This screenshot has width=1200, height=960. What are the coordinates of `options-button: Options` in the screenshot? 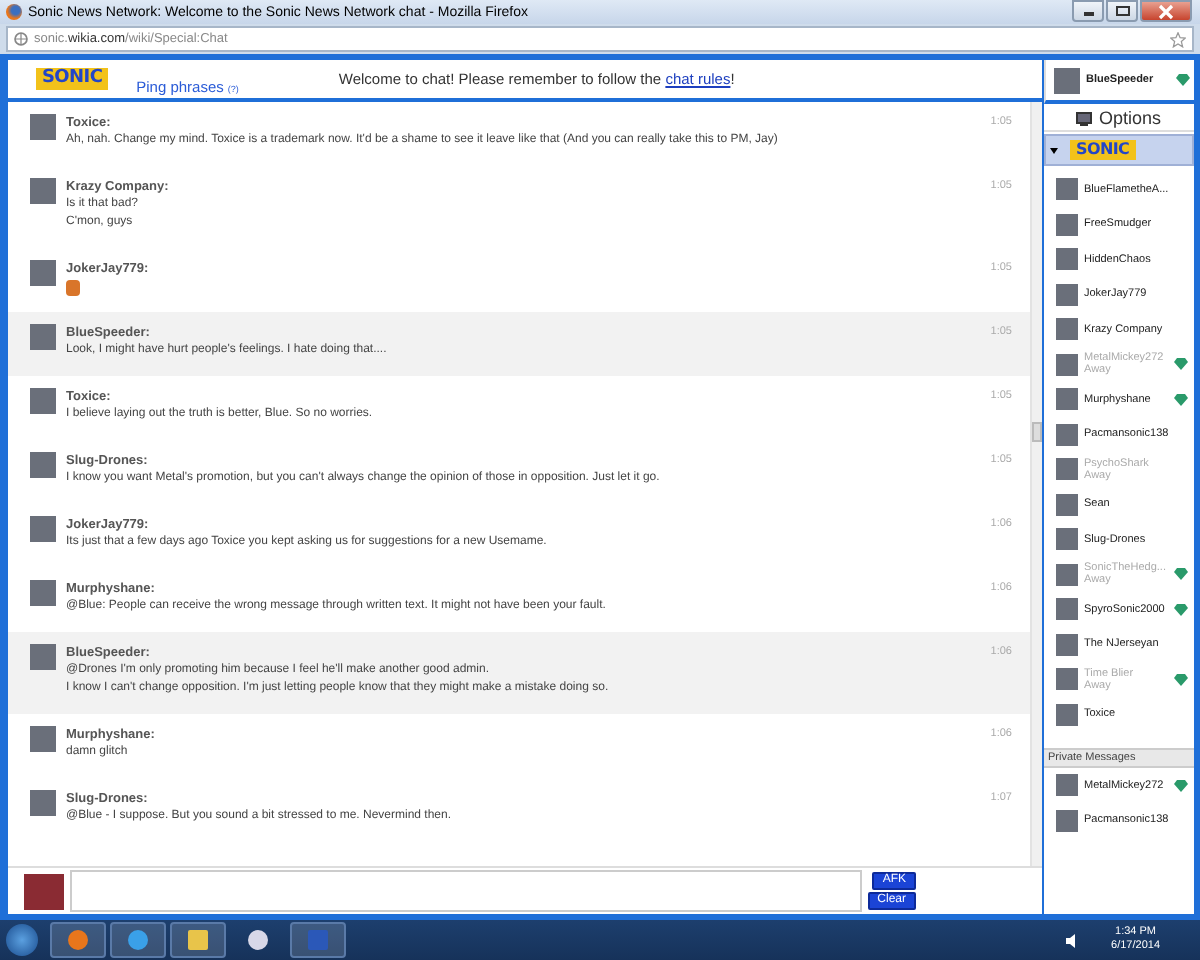 It's located at (1119, 119).